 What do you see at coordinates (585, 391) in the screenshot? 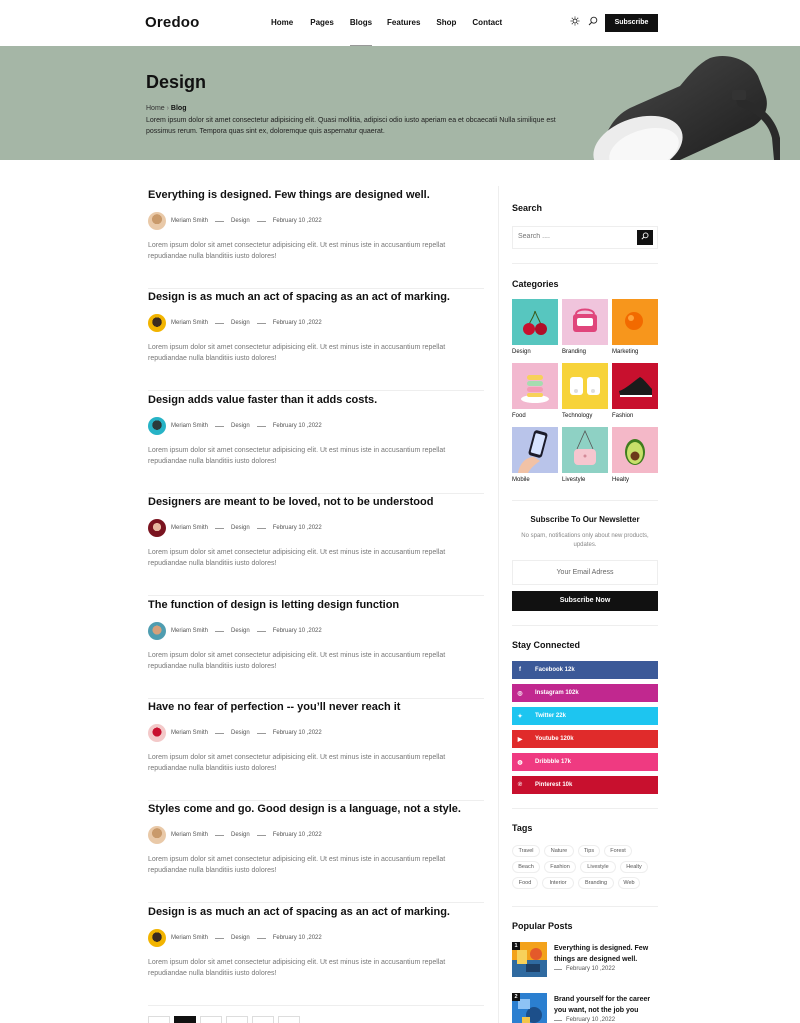
I see `category-technology: Technology` at bounding box center [585, 391].